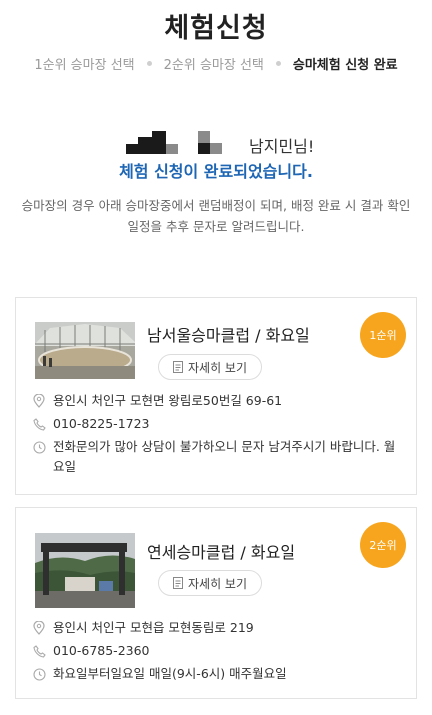 This screenshot has width=432, height=715. I want to click on page-title: 체험신청, so click(216, 28).